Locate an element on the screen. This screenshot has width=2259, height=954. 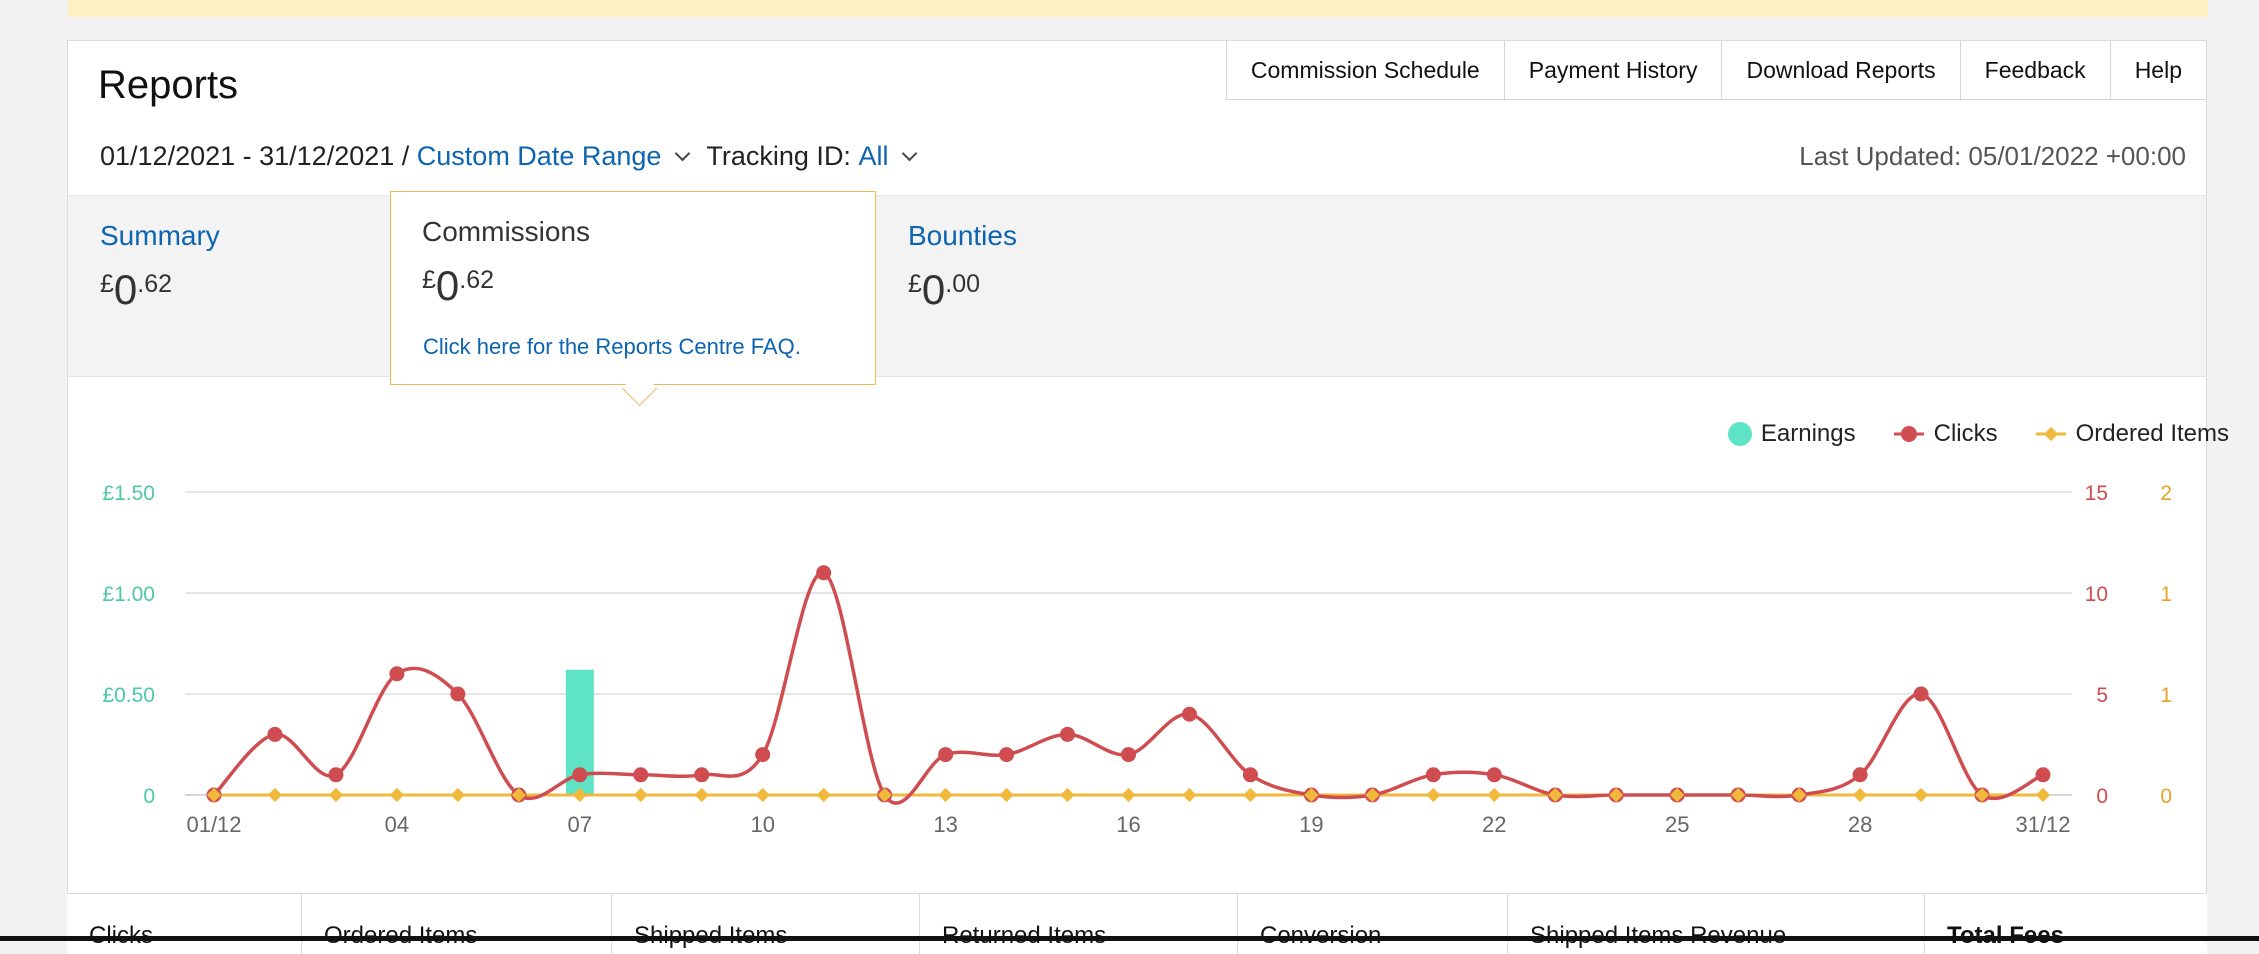
help-link: Help is located at coordinates (2158, 70).